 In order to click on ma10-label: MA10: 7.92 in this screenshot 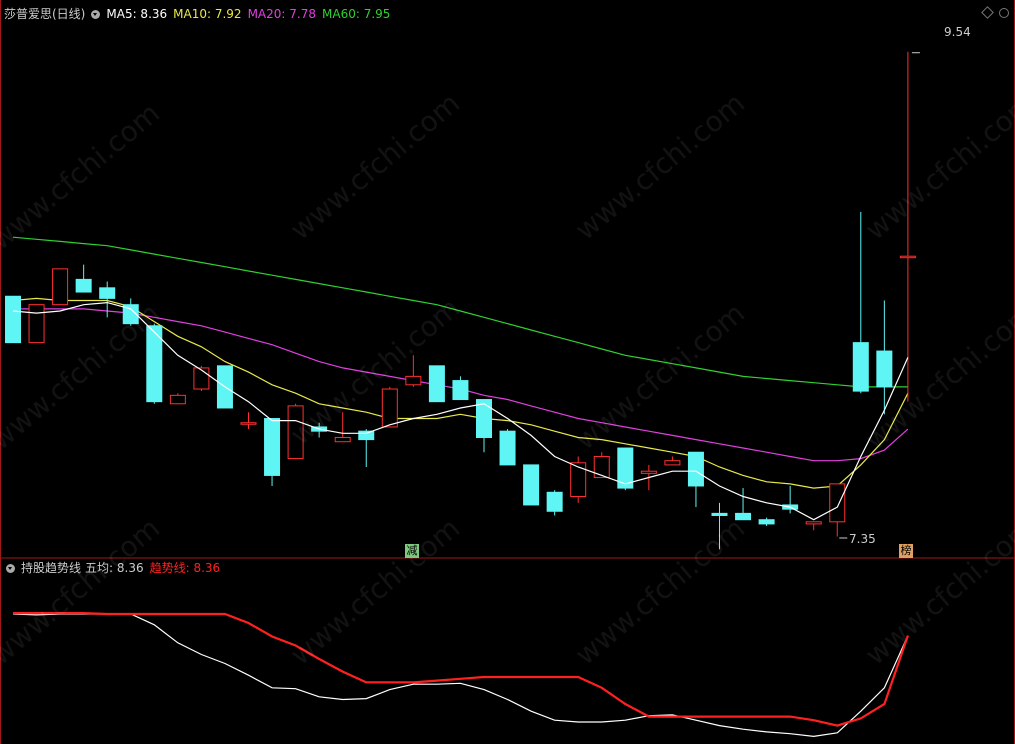, I will do `click(207, 14)`.